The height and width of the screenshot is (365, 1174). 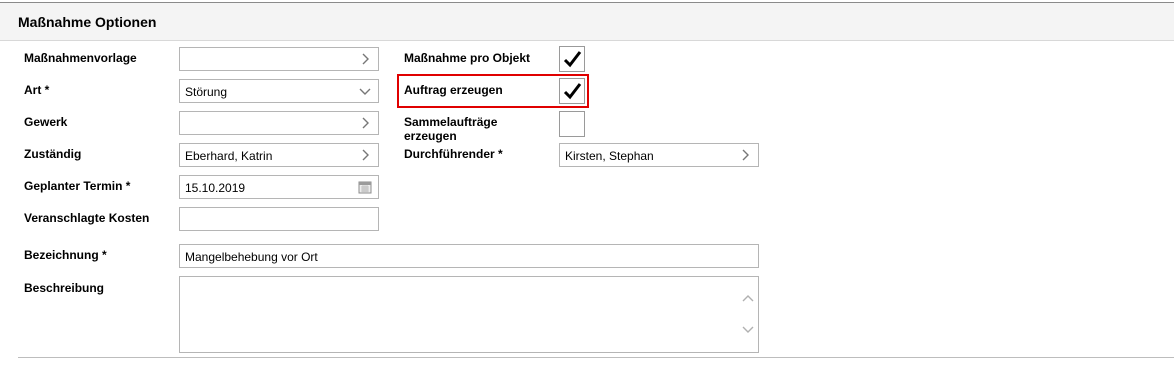 What do you see at coordinates (37, 90) in the screenshot?
I see `label-art: Art *` at bounding box center [37, 90].